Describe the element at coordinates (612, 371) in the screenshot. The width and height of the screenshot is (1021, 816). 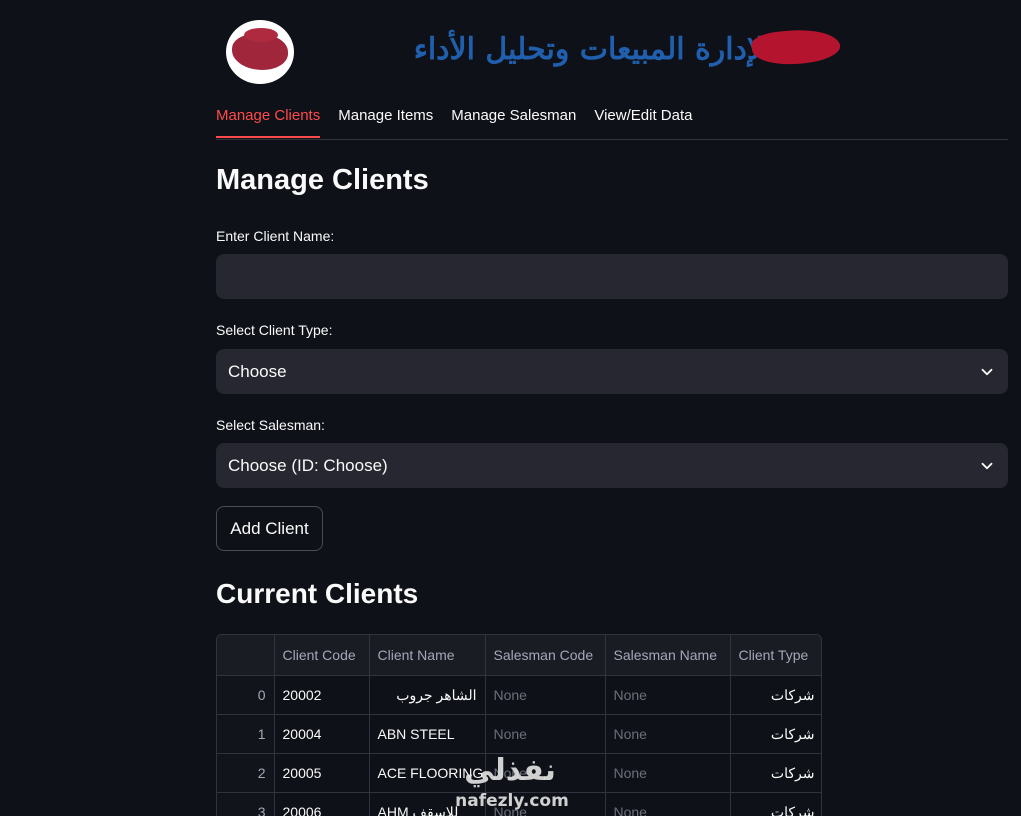
I see `client-type-select: Choose` at that location.